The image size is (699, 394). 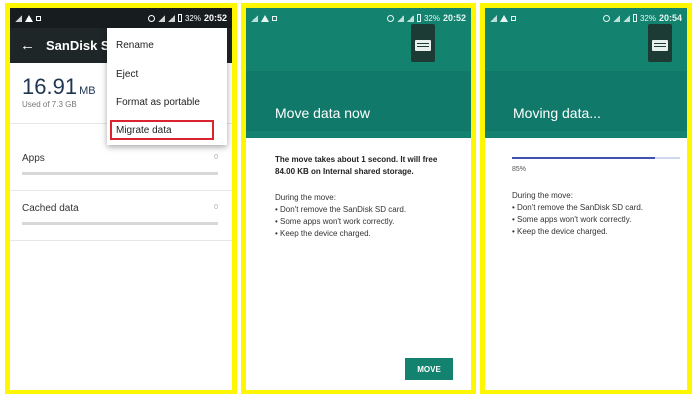 What do you see at coordinates (670, 18) in the screenshot?
I see `status-time: 20:54` at bounding box center [670, 18].